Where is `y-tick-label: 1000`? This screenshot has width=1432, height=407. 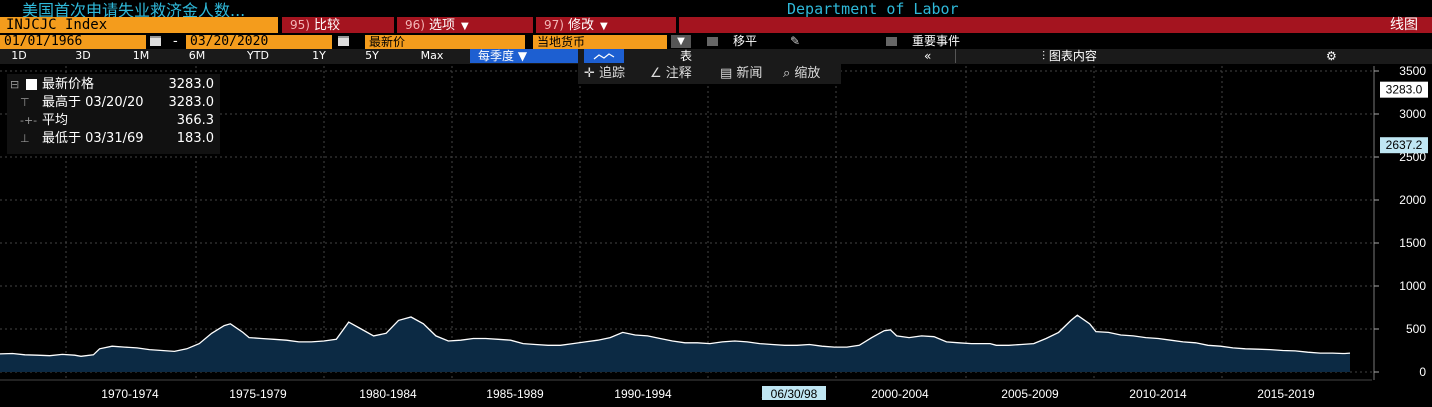
y-tick-label: 1000 is located at coordinates (1412, 286).